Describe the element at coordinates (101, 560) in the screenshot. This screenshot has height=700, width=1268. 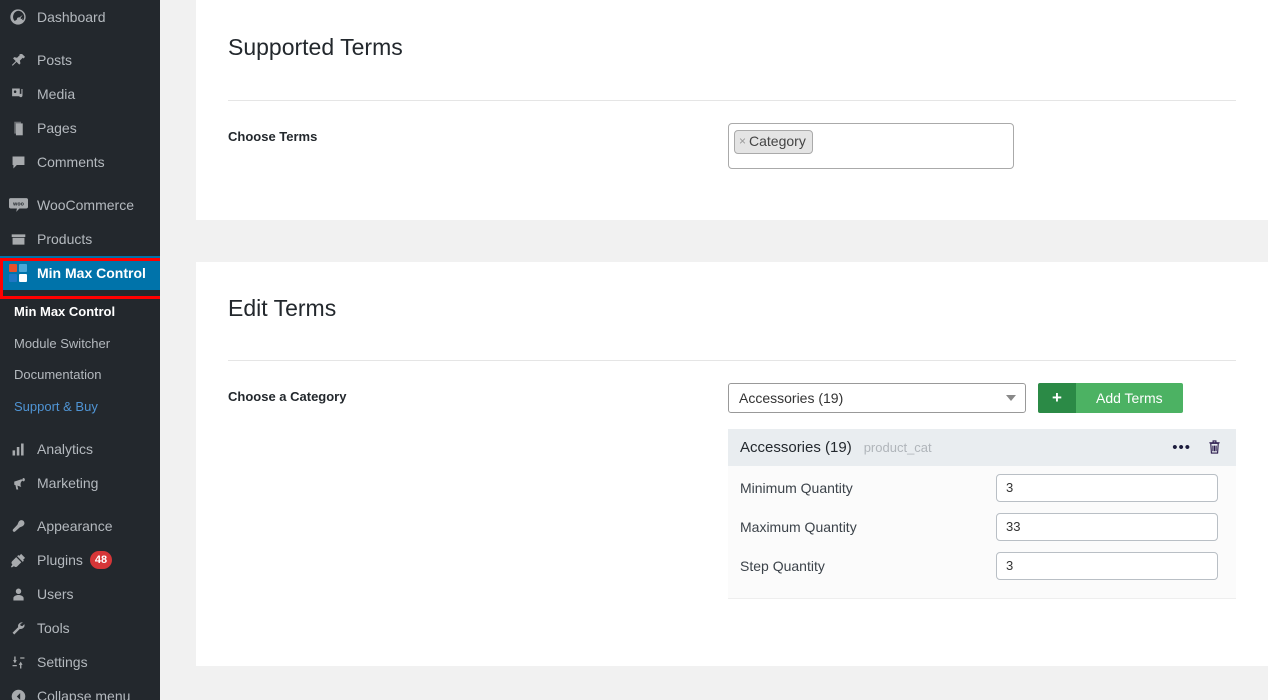
I see `plugins-update-badge: 48` at that location.